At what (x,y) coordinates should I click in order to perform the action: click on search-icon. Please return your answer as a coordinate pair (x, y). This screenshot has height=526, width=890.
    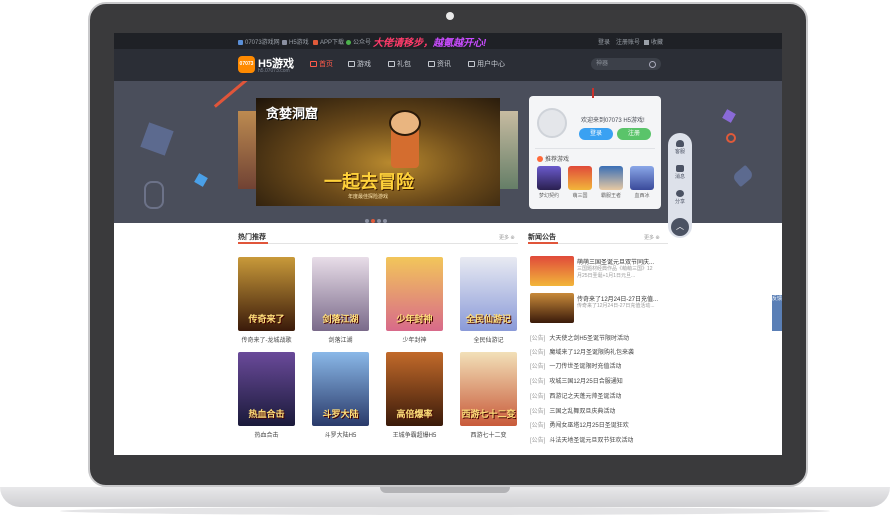
    Looking at the image, I should click on (652, 64).